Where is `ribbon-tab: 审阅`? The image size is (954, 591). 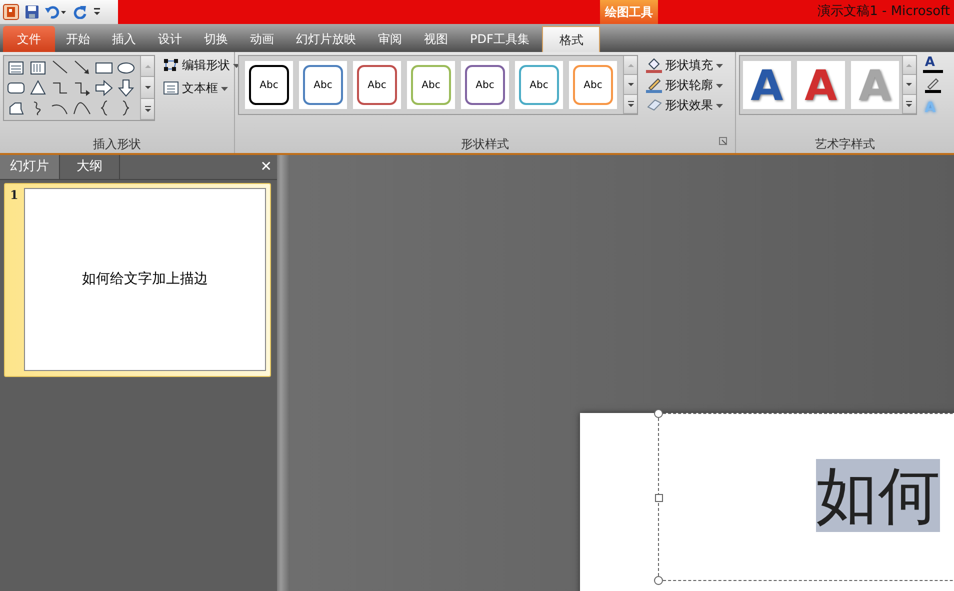
ribbon-tab: 审阅 is located at coordinates (390, 39).